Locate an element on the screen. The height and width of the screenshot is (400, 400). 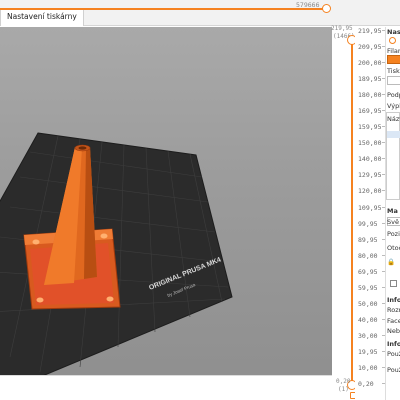
layer-scale-tick-label: 150,00 is located at coordinates (370, 143).